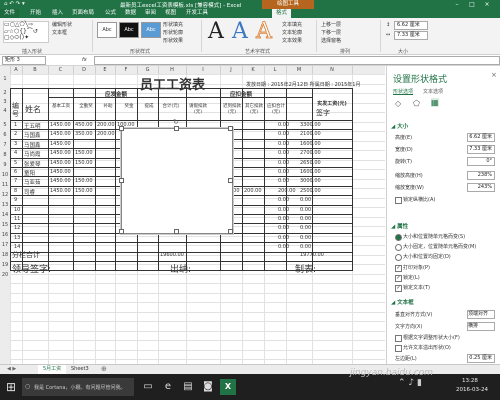 This screenshot has height=400, width=500. What do you see at coordinates (398, 268) in the screenshot?
I see `print-object-checkbox: ✓` at bounding box center [398, 268].